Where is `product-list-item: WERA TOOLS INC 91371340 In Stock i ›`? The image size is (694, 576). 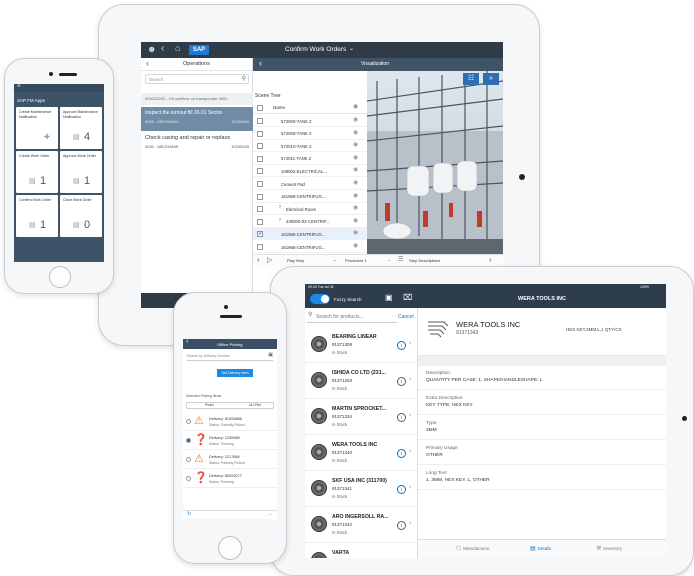 product-list-item: WERA TOOLS INC 91371340 In Stock i › is located at coordinates (361, 453).